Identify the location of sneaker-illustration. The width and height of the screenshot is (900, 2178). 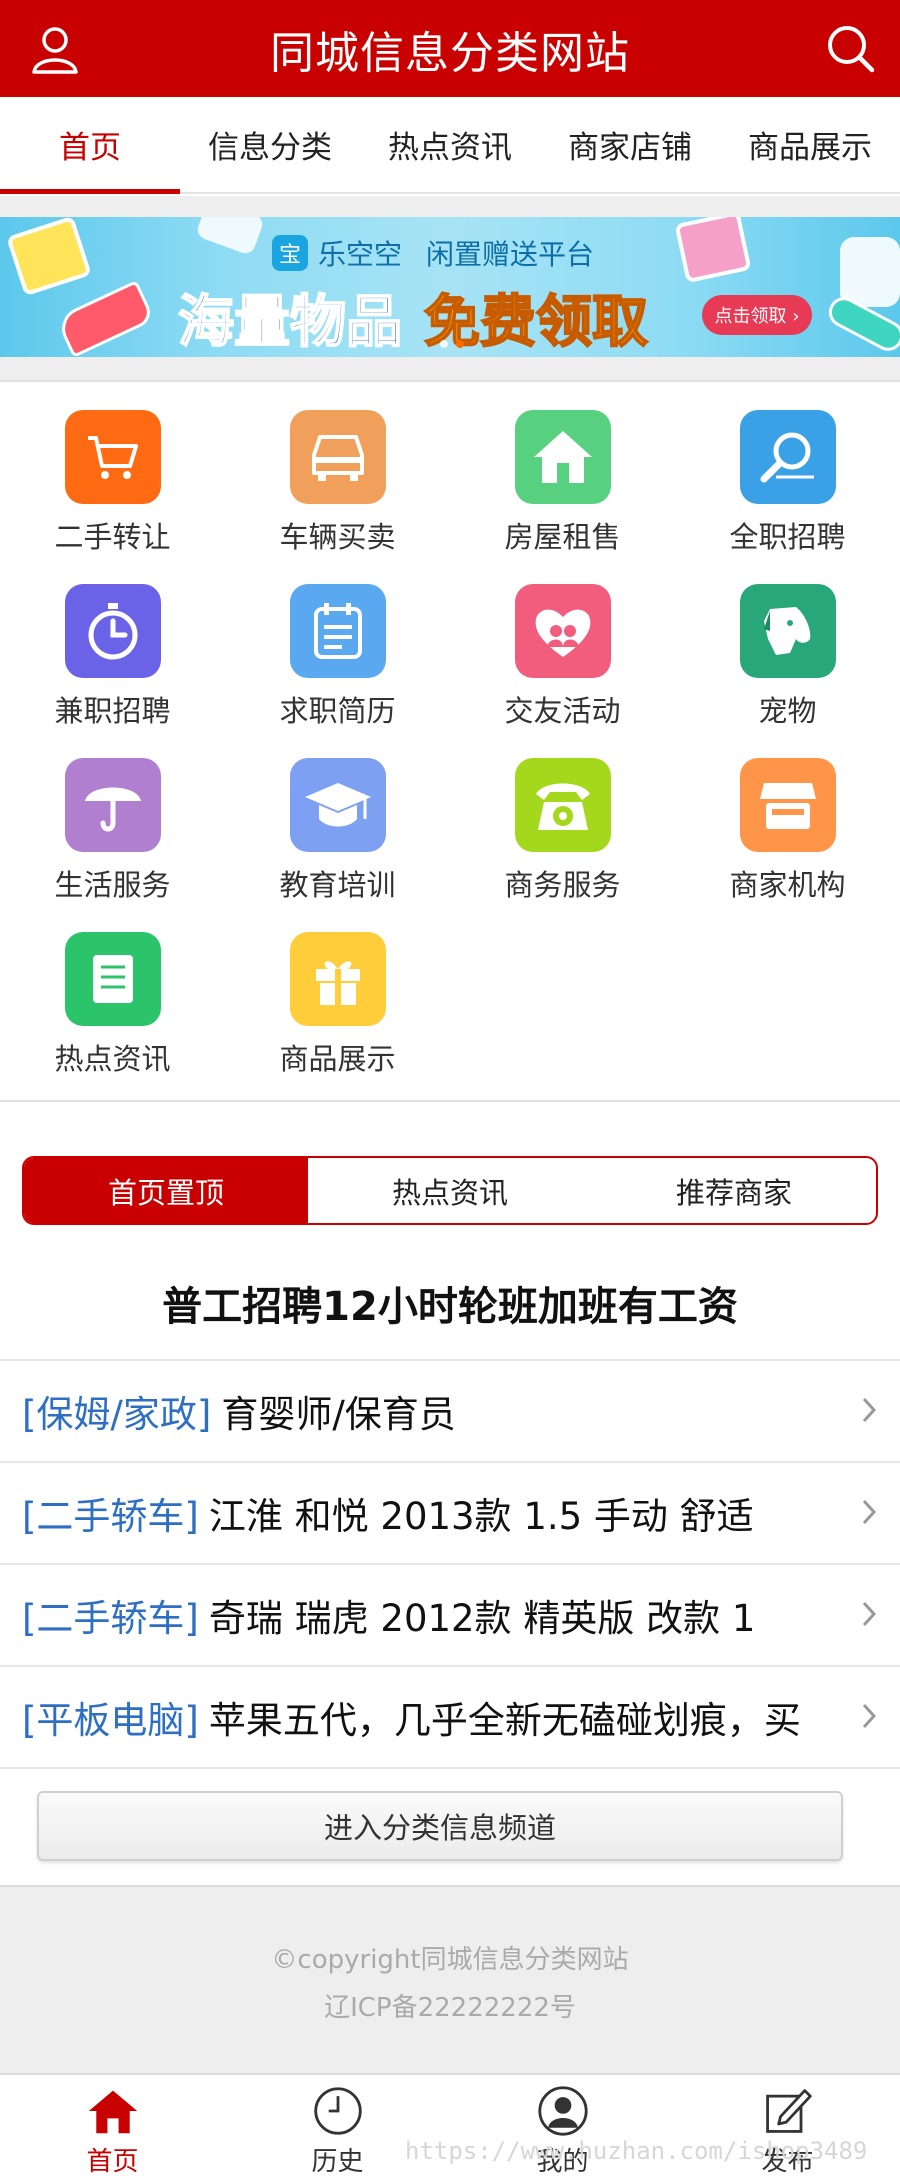
(105, 318).